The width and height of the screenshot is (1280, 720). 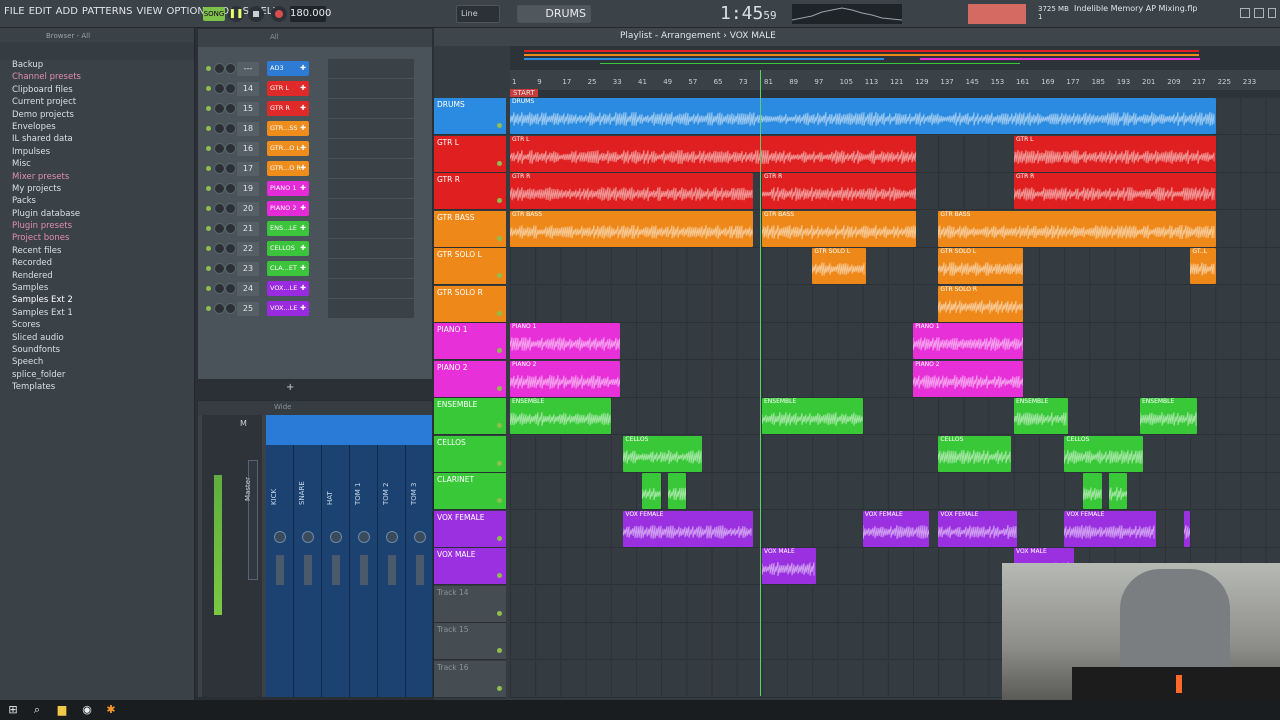 I want to click on track-header: GTR SOLO L, so click(x=470, y=266).